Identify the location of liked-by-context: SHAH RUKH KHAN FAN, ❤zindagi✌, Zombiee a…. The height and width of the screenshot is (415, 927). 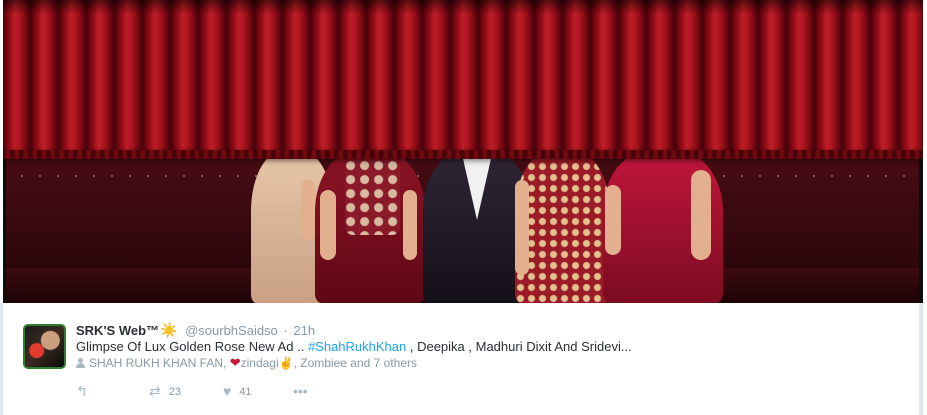
(246, 363).